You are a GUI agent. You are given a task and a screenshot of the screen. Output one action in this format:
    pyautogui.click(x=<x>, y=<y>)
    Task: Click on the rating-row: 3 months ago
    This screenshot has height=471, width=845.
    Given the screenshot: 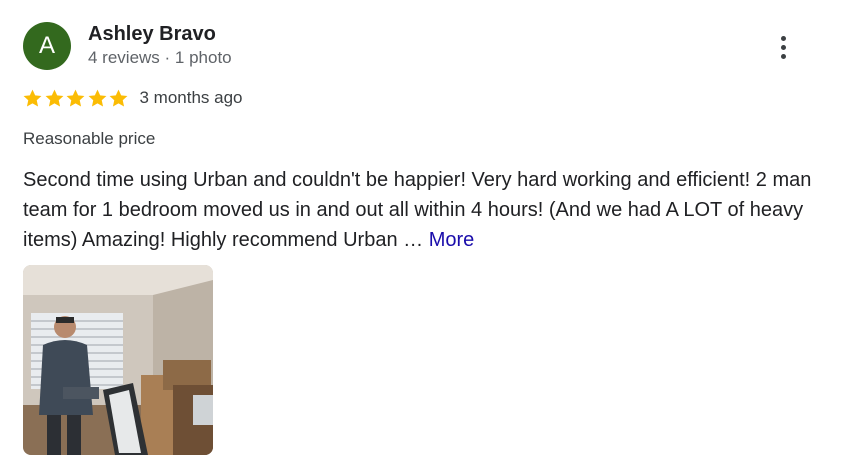 What is the action you would take?
    pyautogui.click(x=132, y=98)
    